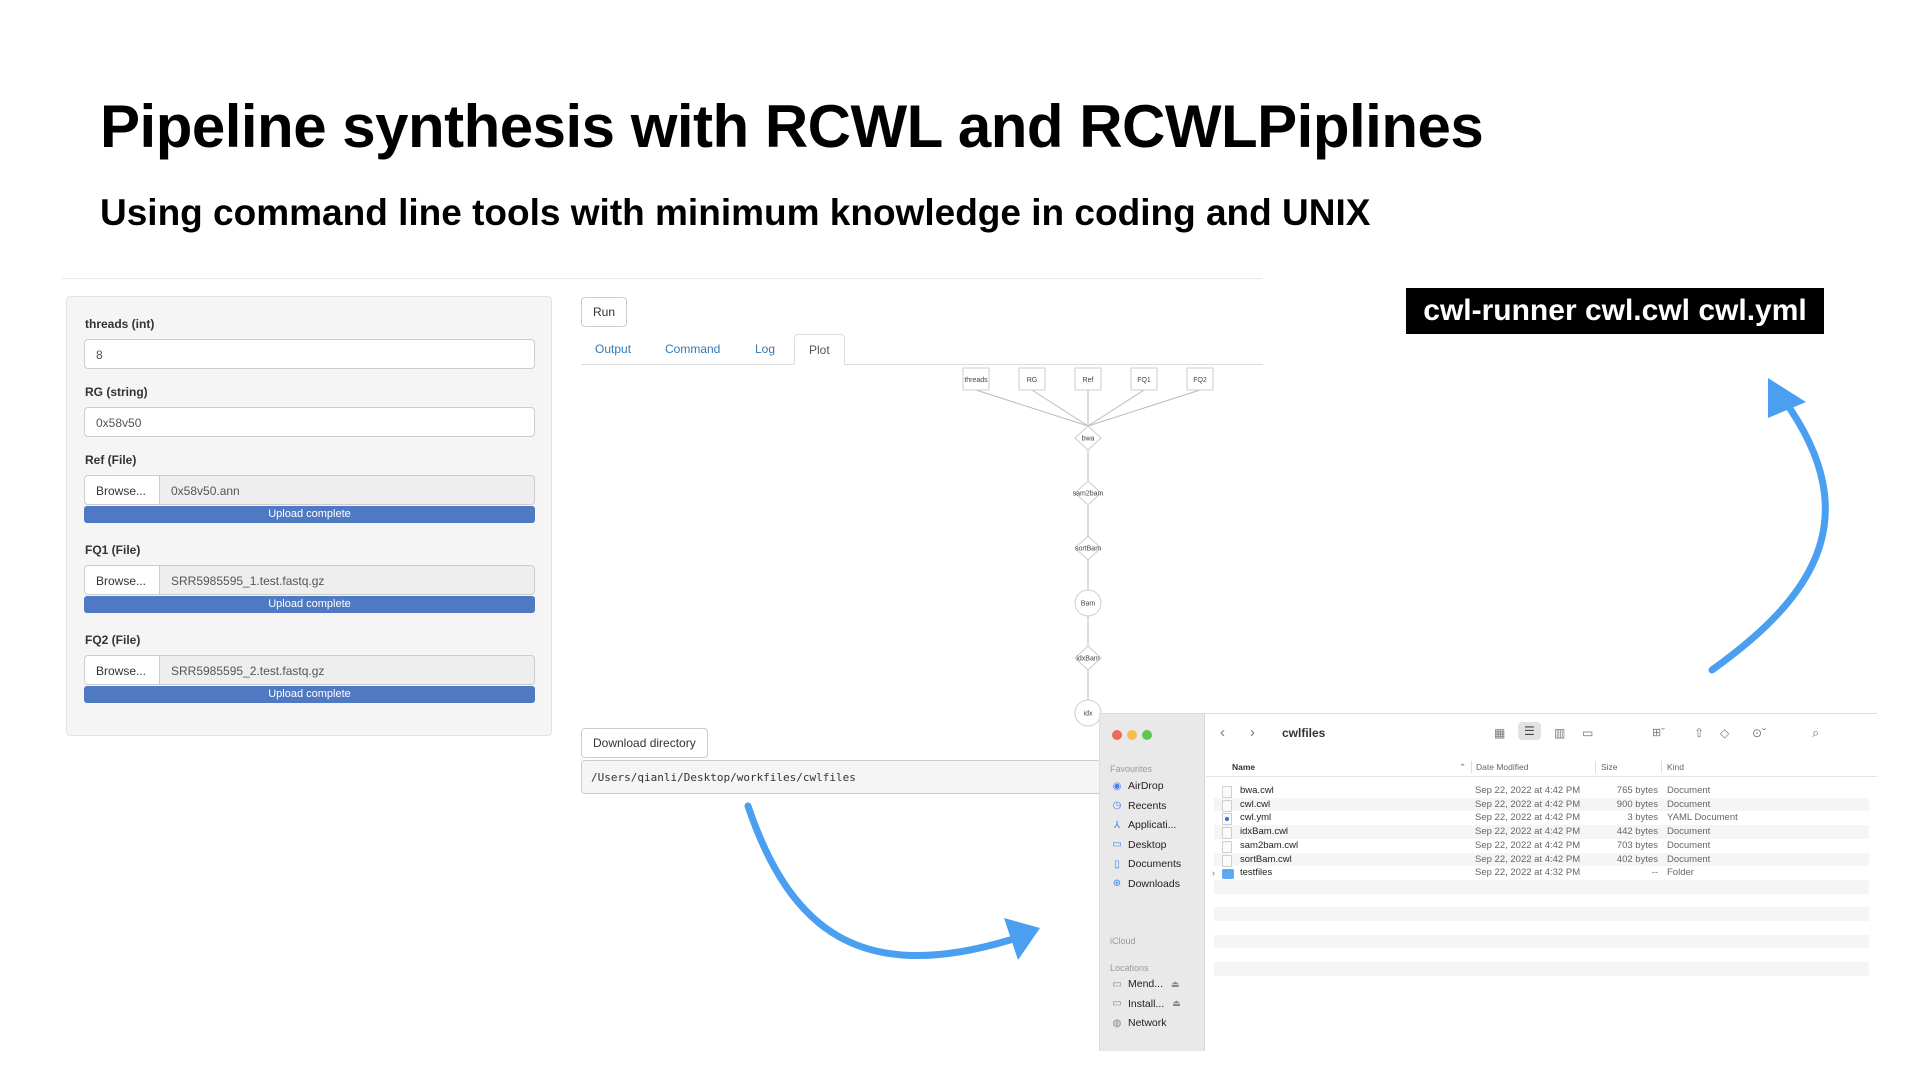  What do you see at coordinates (1502, 767) in the screenshot?
I see `column-date-modified: Date Modified` at bounding box center [1502, 767].